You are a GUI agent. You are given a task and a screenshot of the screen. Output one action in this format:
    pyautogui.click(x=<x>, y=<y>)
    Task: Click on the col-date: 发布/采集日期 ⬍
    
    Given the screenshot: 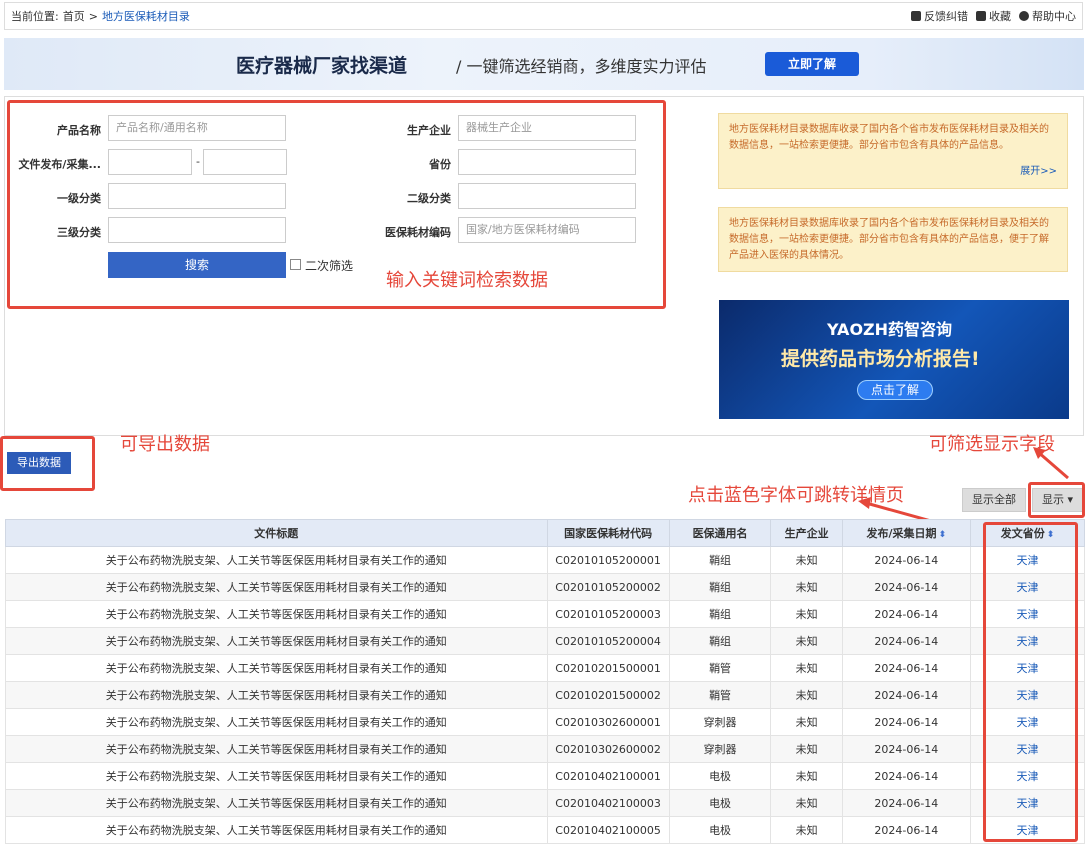 What is the action you would take?
    pyautogui.click(x=906, y=533)
    